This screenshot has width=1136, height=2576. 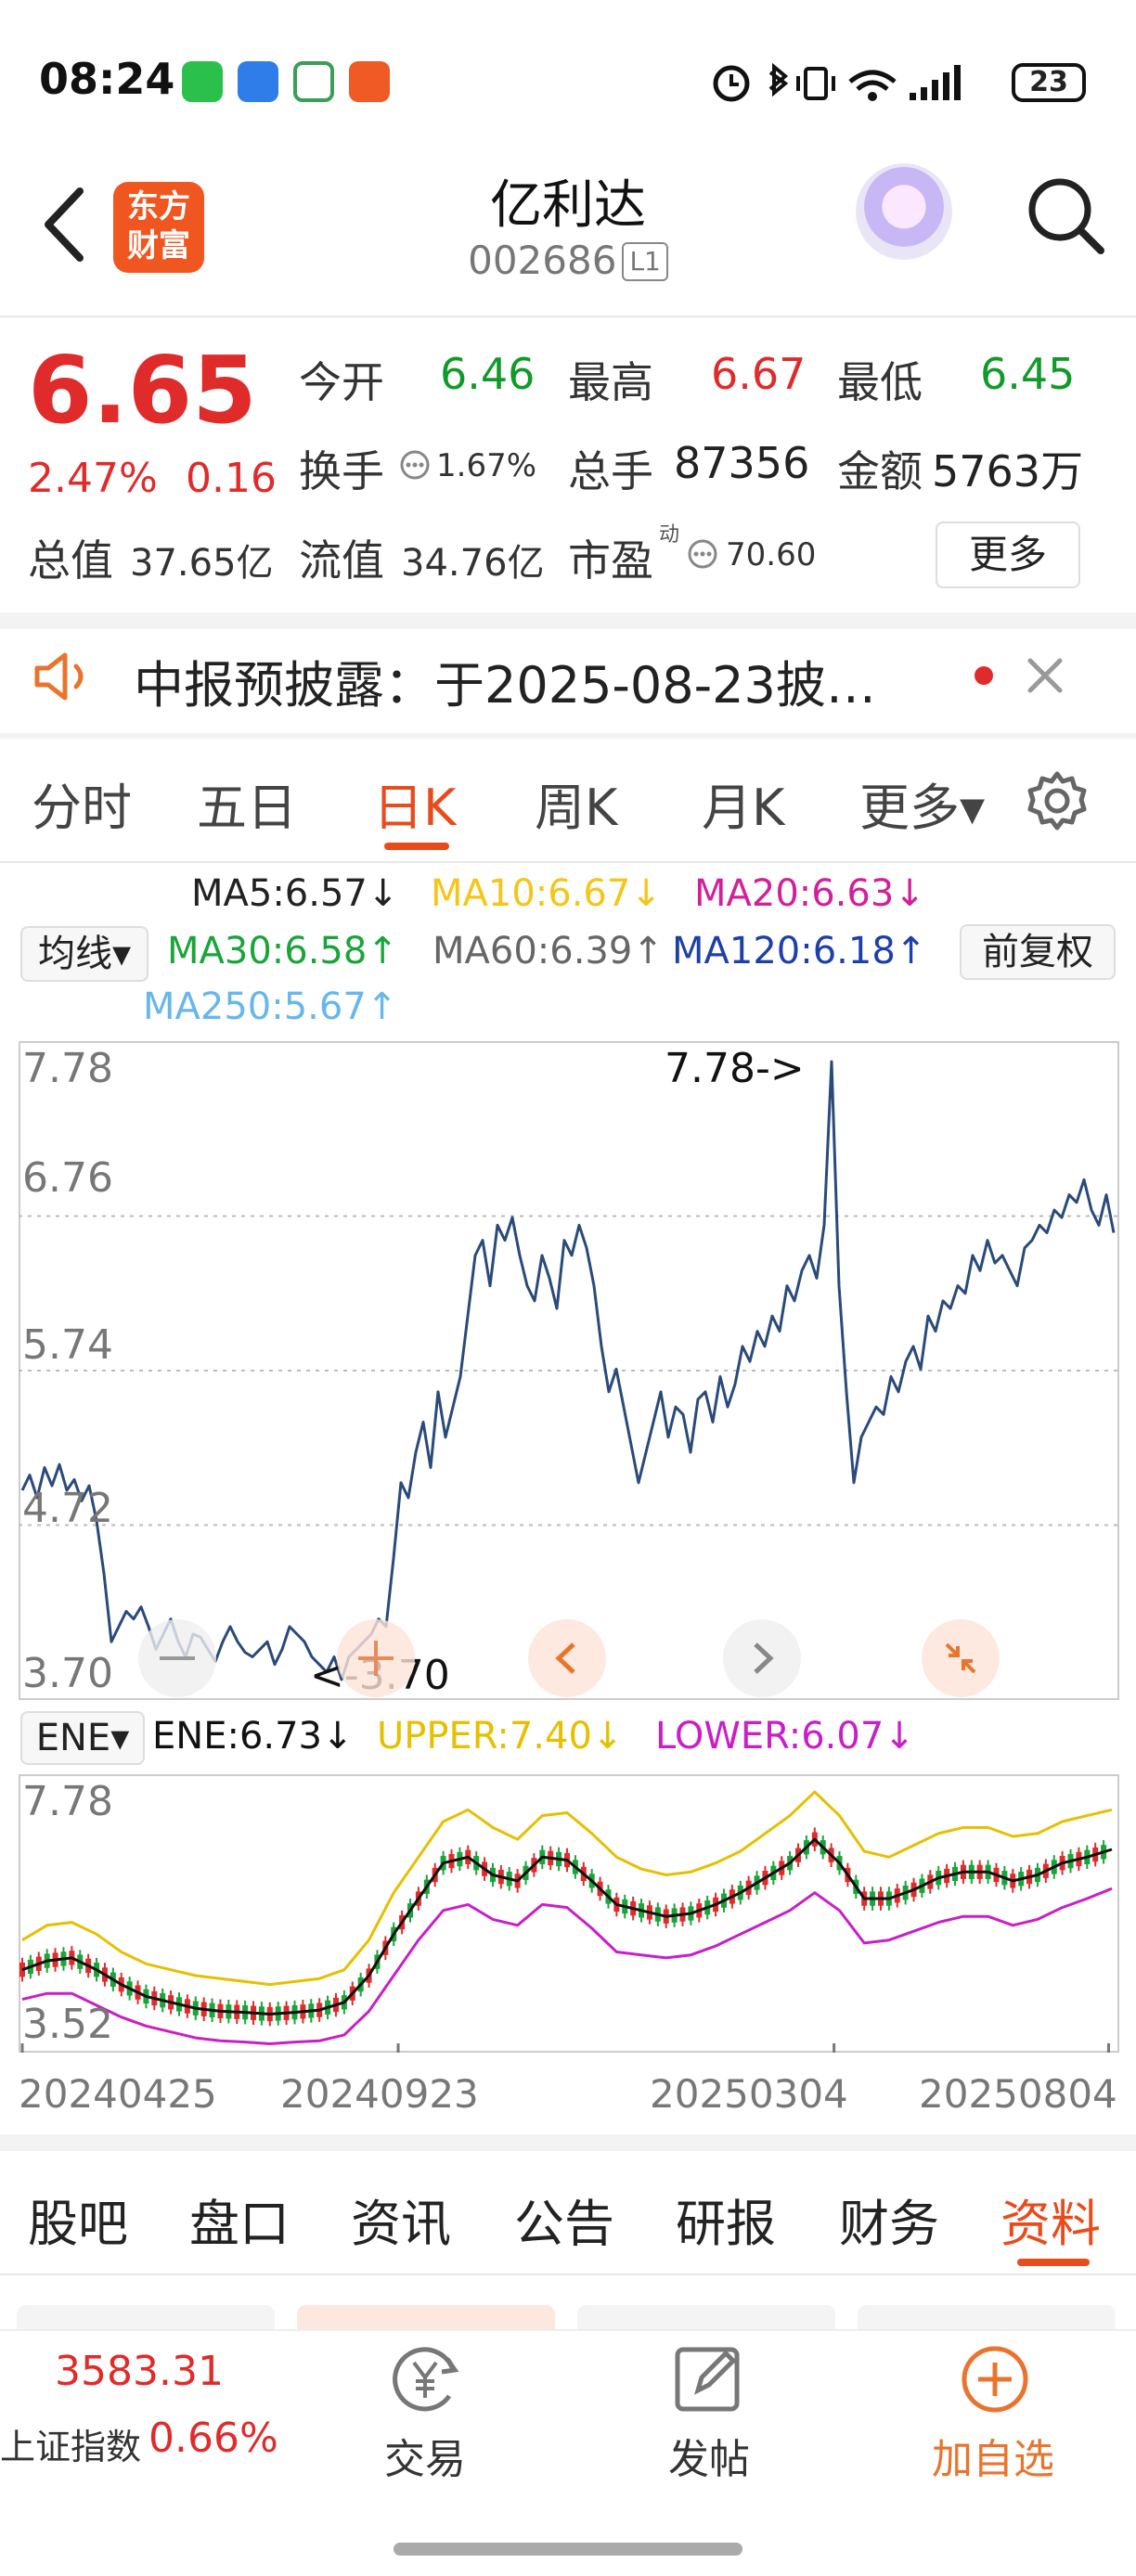 What do you see at coordinates (59, 676) in the screenshot?
I see `speaker-icon` at bounding box center [59, 676].